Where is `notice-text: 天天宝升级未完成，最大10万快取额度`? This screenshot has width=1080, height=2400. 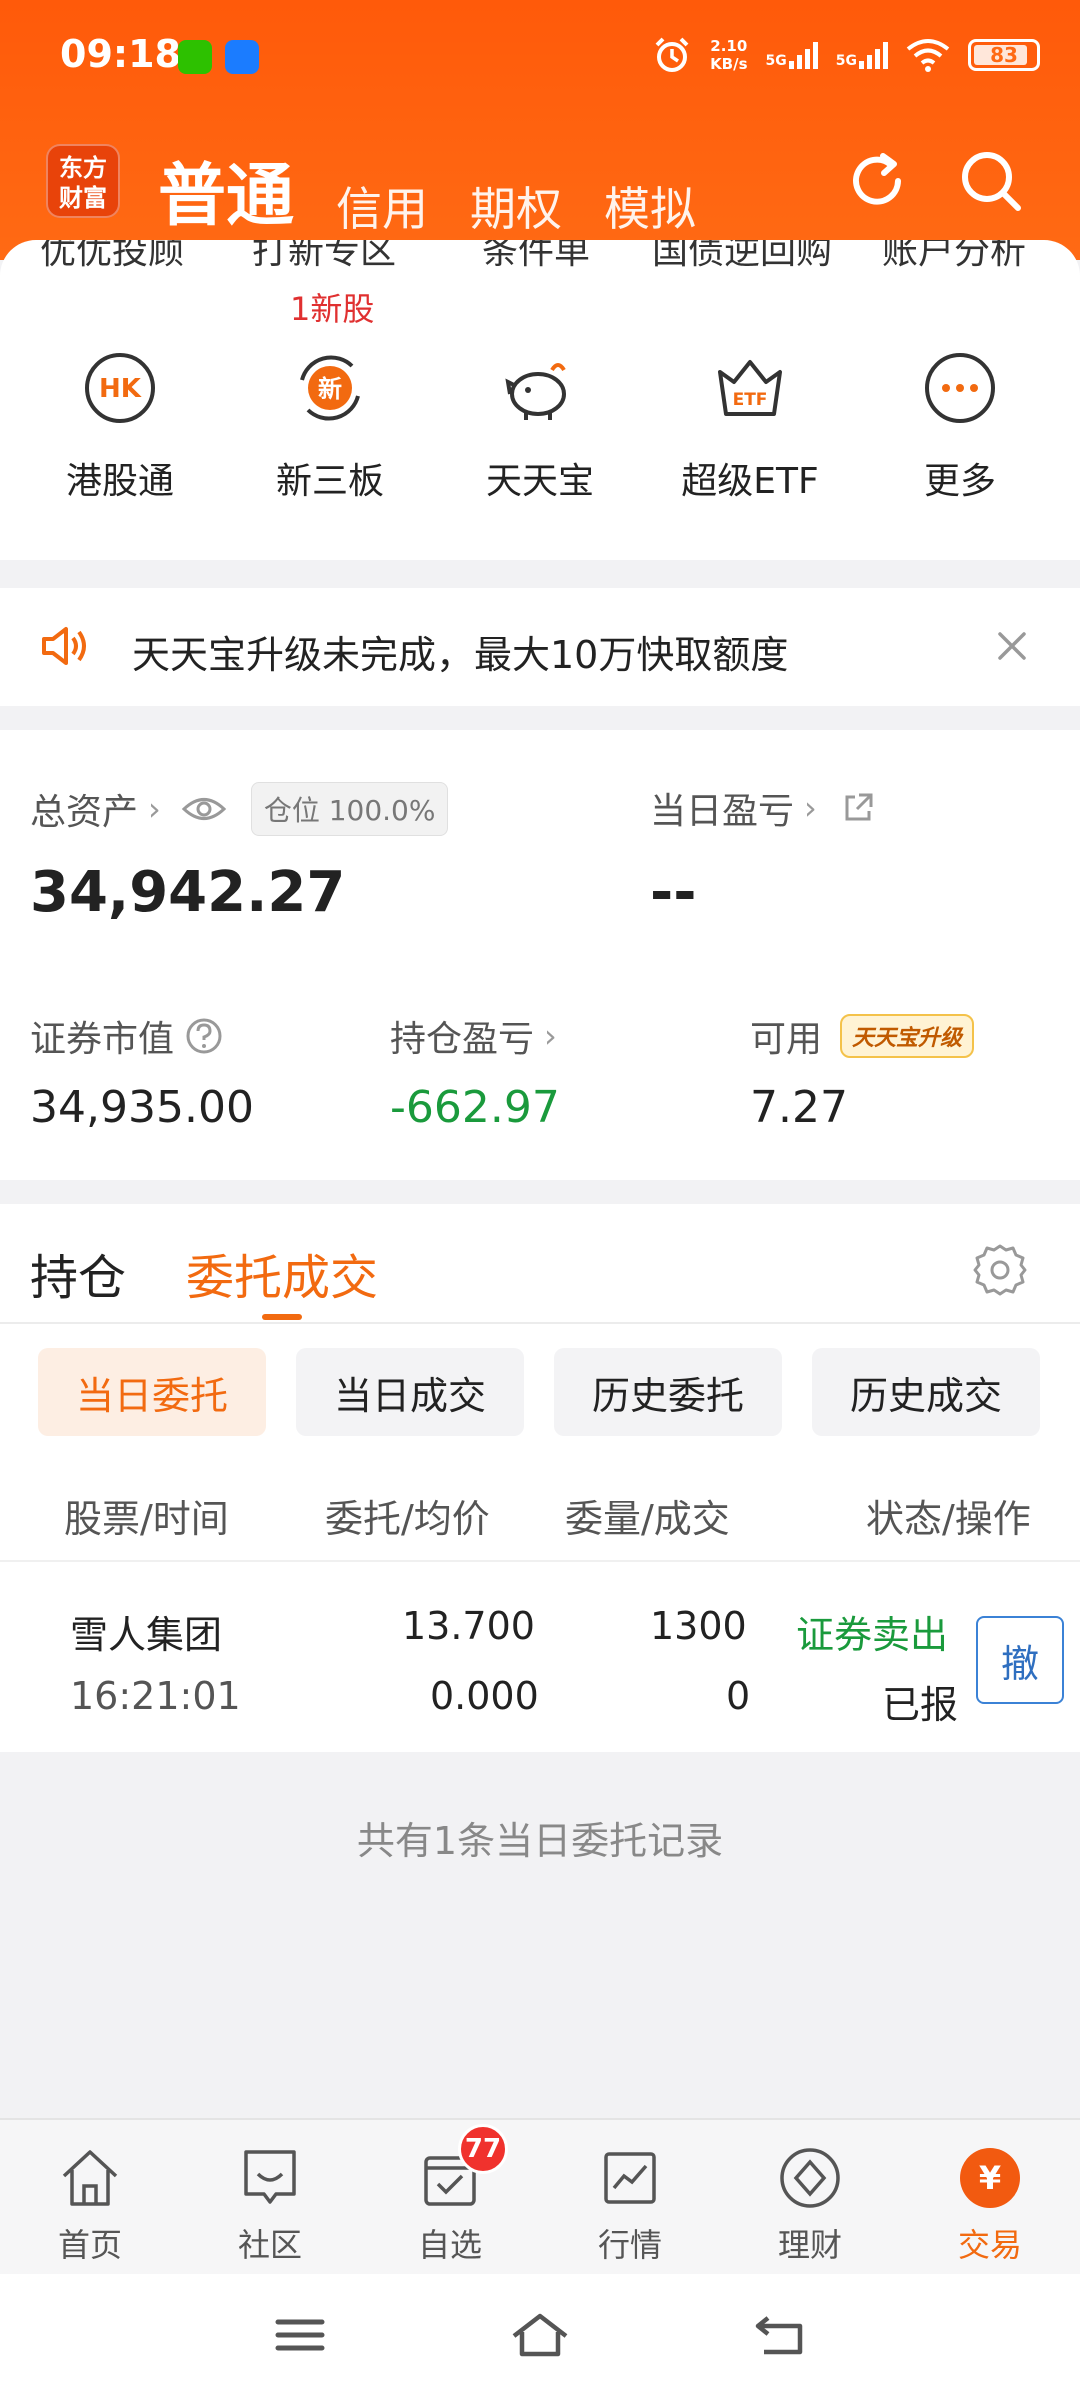 notice-text: 天天宝升级未完成，最大10万快取额度 is located at coordinates (460, 655).